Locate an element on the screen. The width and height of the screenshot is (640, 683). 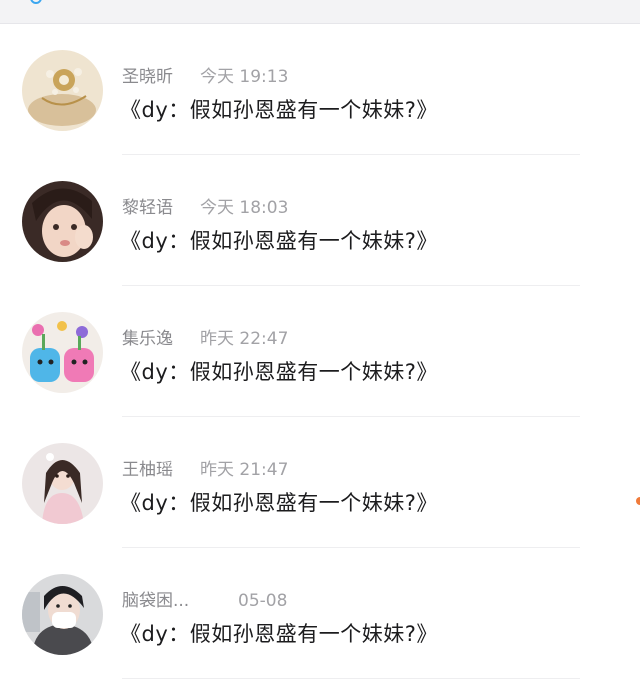
divider is located at coordinates (351, 678).